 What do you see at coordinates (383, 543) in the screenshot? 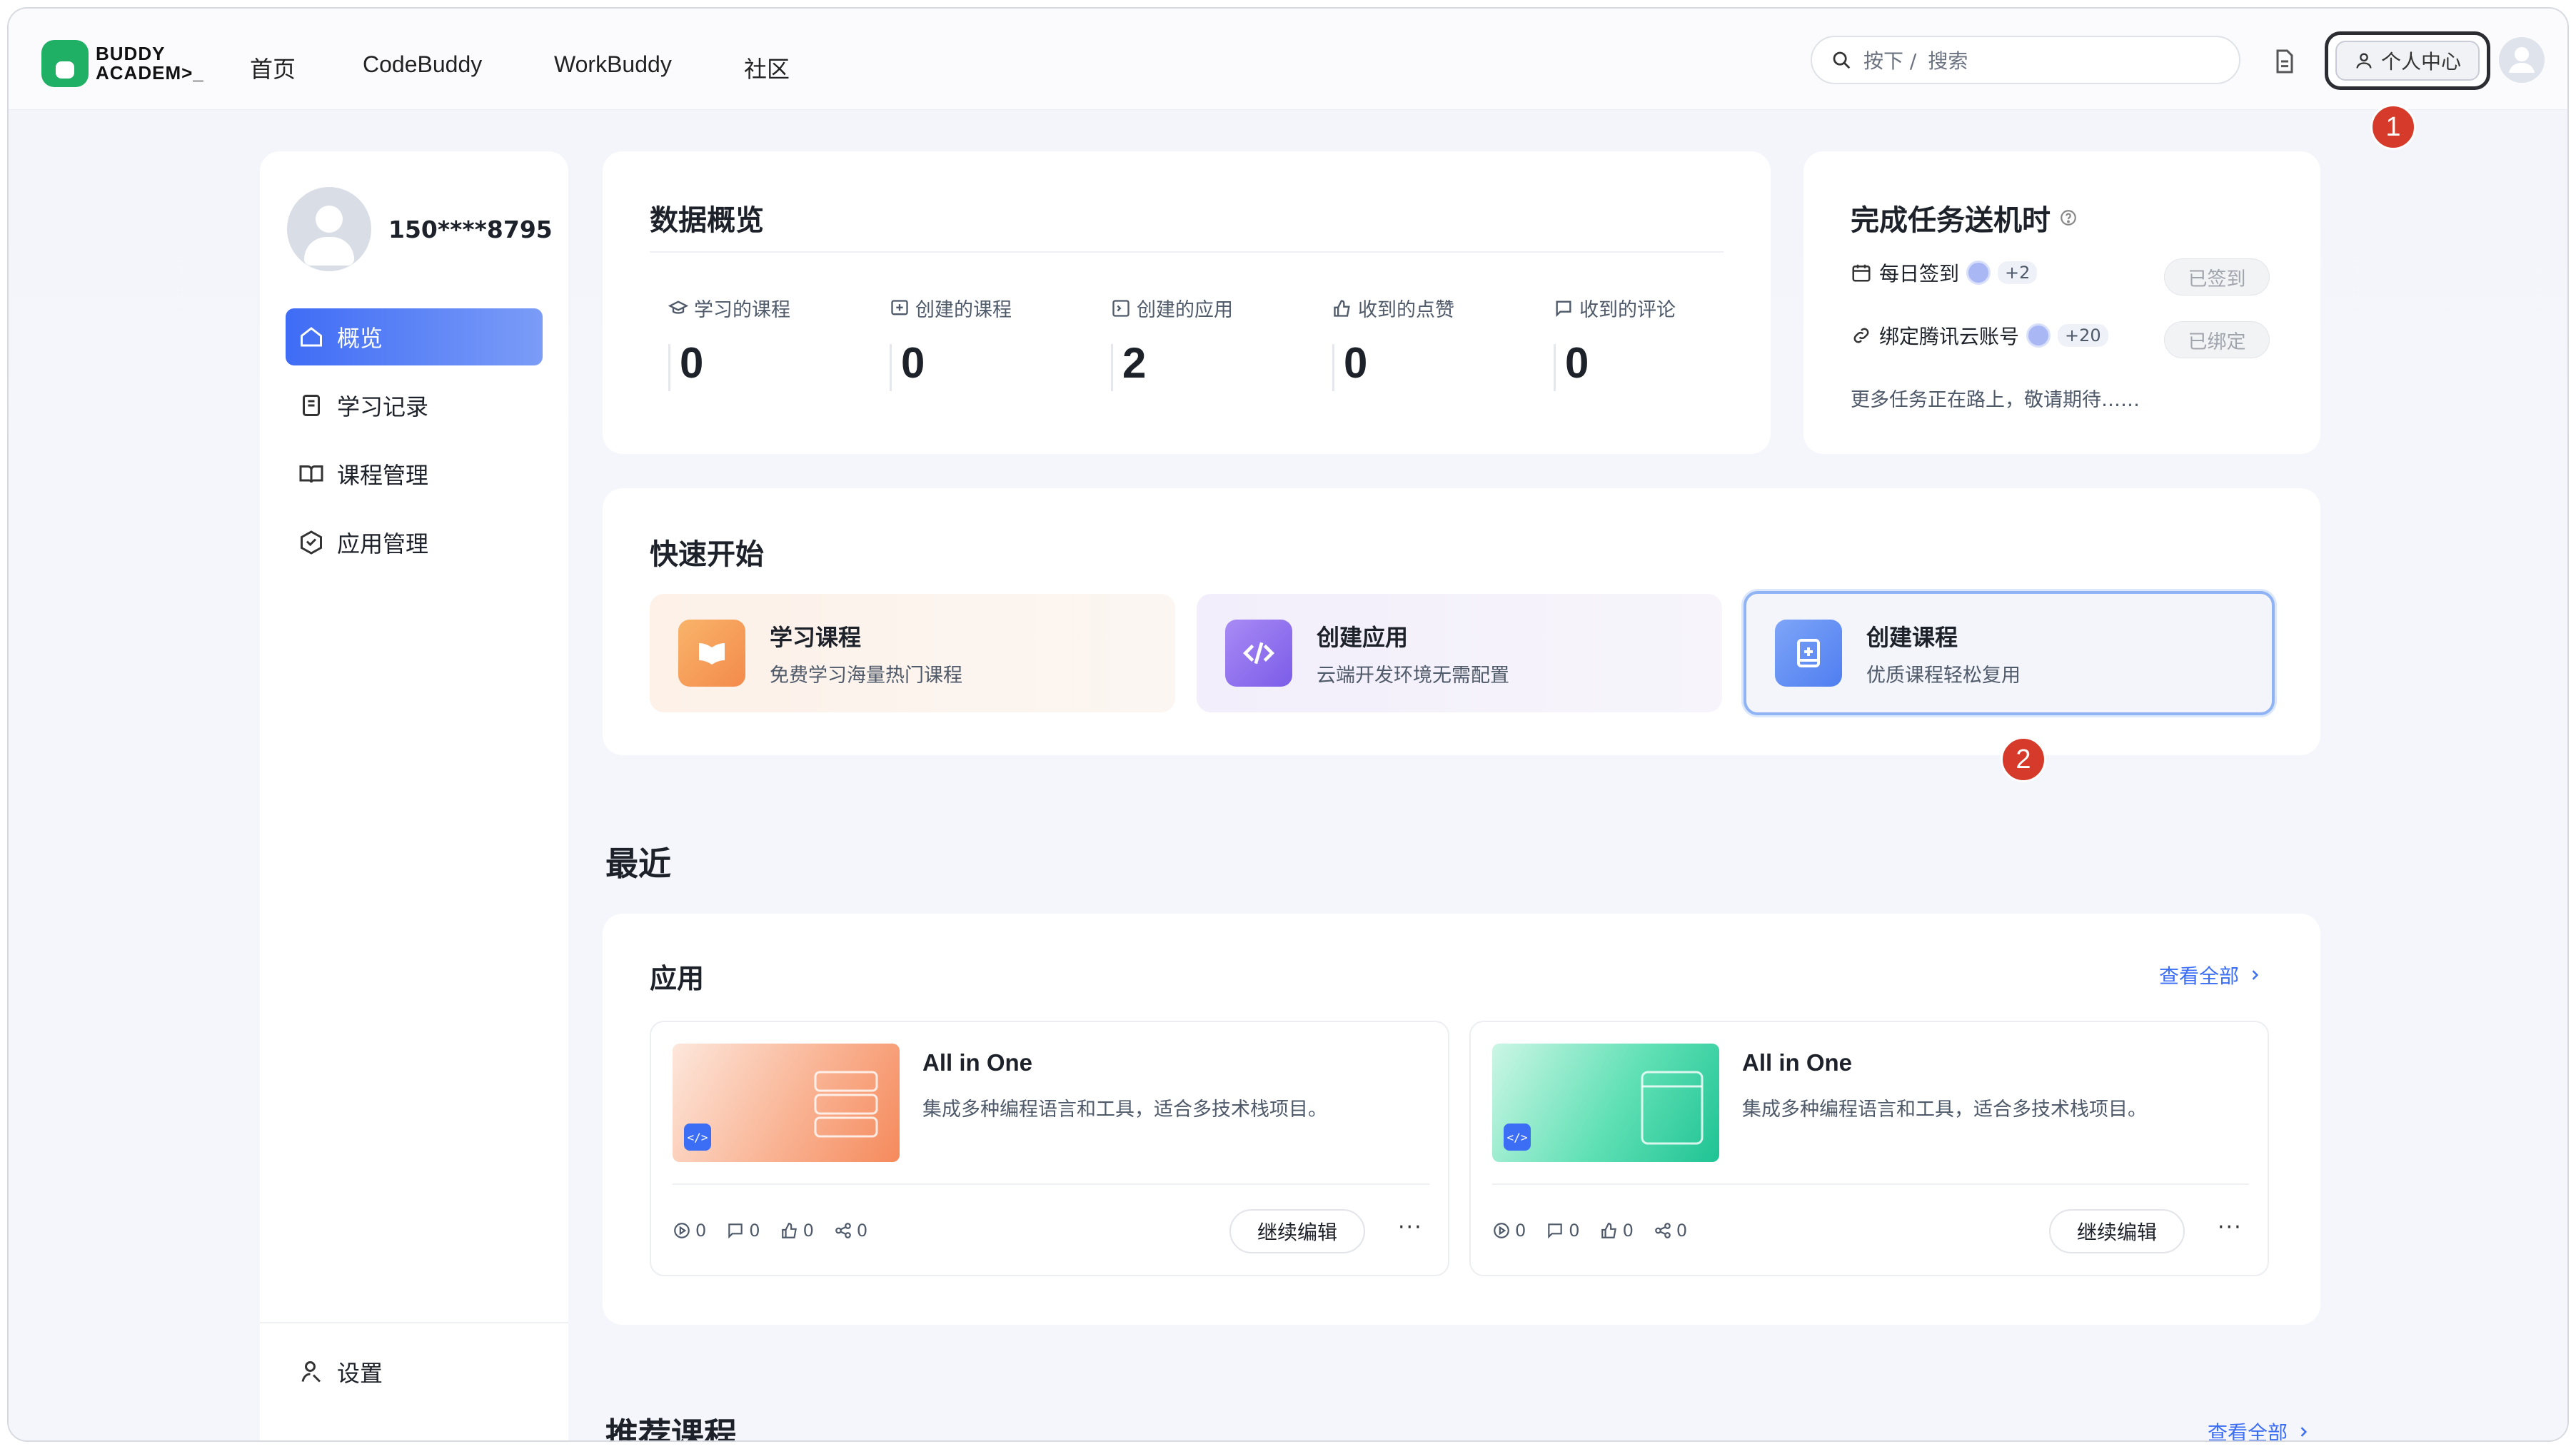
I see `sidebar-item-label: 应用管理` at bounding box center [383, 543].